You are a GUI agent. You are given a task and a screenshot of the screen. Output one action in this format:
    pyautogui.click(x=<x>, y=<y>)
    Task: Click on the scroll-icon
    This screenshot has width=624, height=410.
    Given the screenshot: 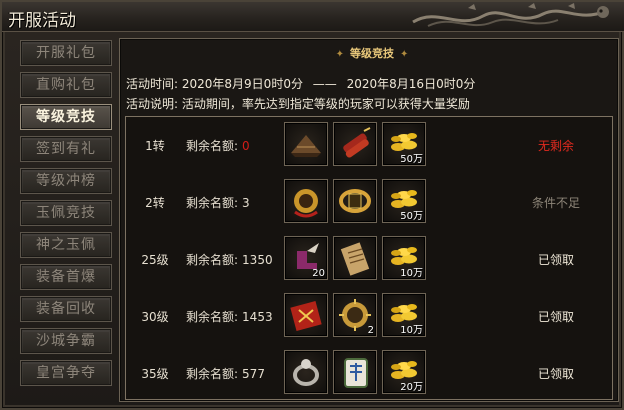 What is the action you would take?
    pyautogui.click(x=355, y=259)
    